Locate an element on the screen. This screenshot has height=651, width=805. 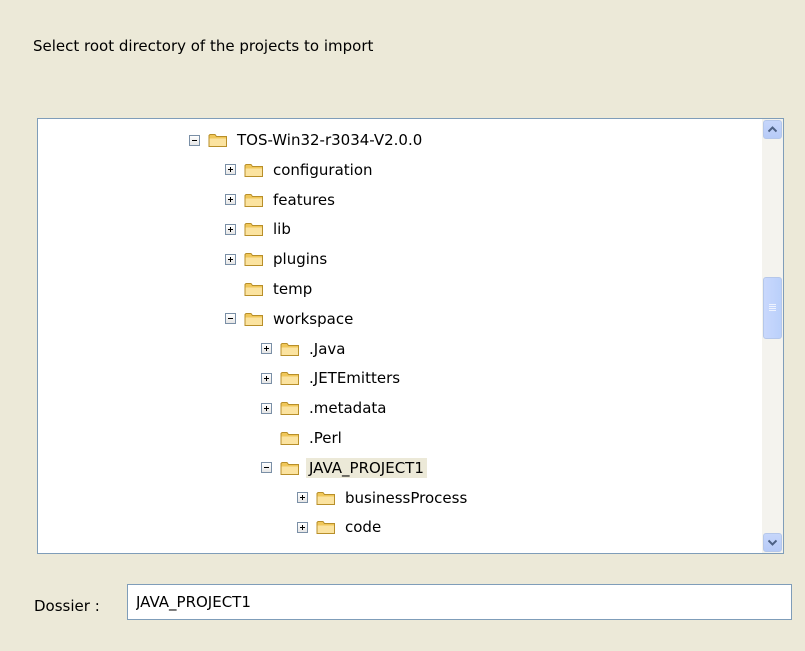
tree-item-label: features is located at coordinates (304, 200).